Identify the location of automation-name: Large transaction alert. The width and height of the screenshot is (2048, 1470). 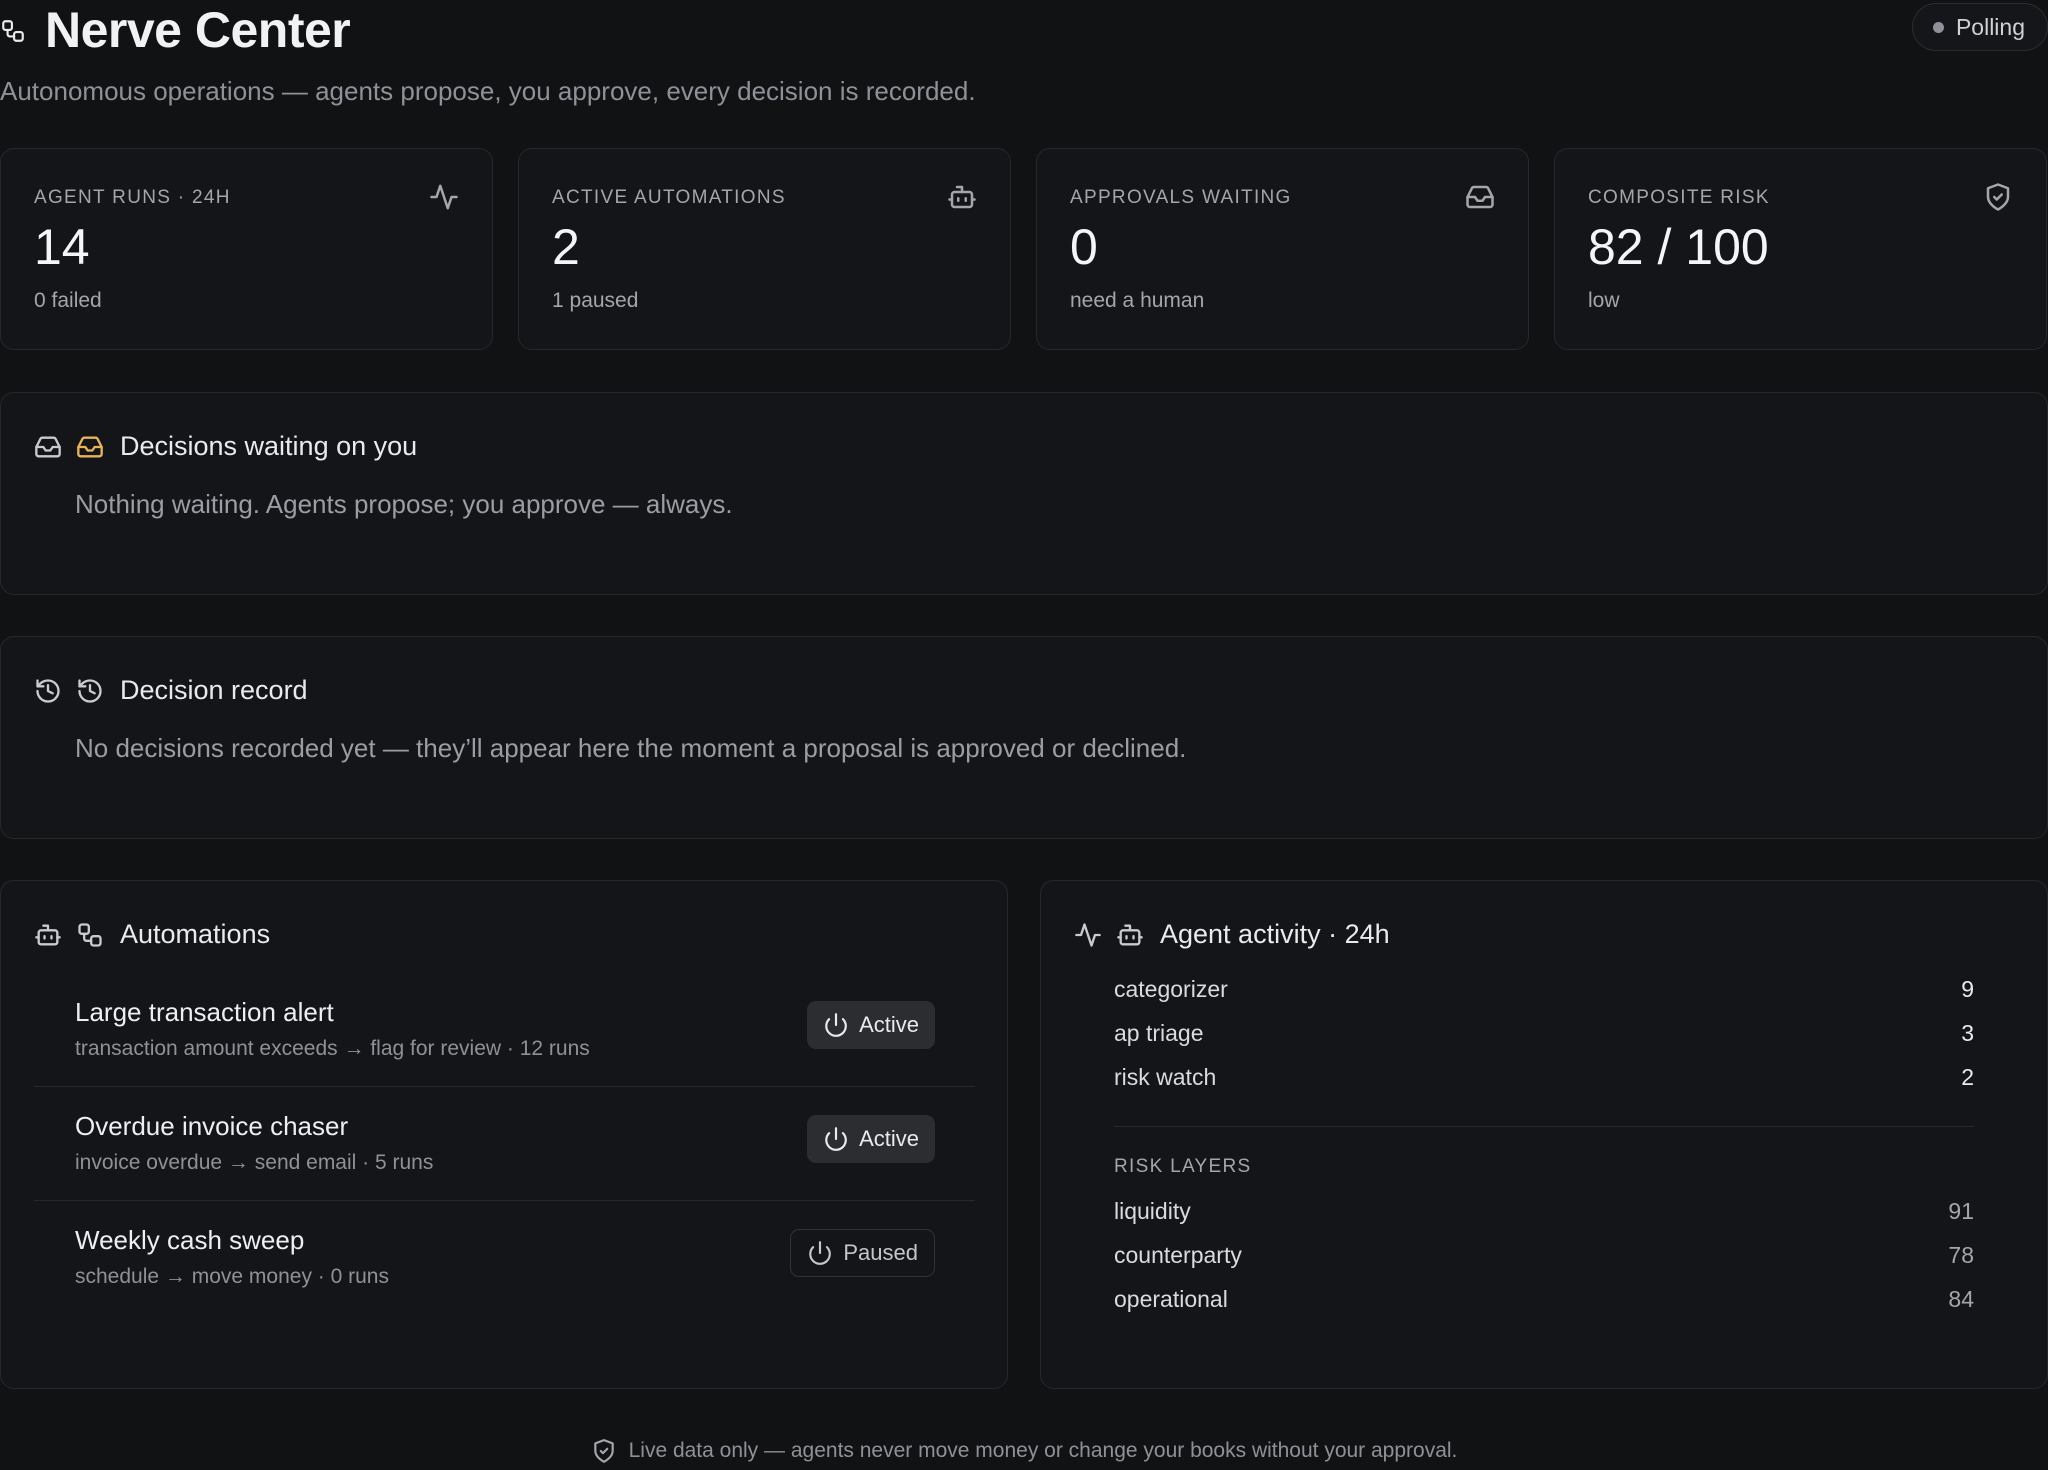
(204, 1012).